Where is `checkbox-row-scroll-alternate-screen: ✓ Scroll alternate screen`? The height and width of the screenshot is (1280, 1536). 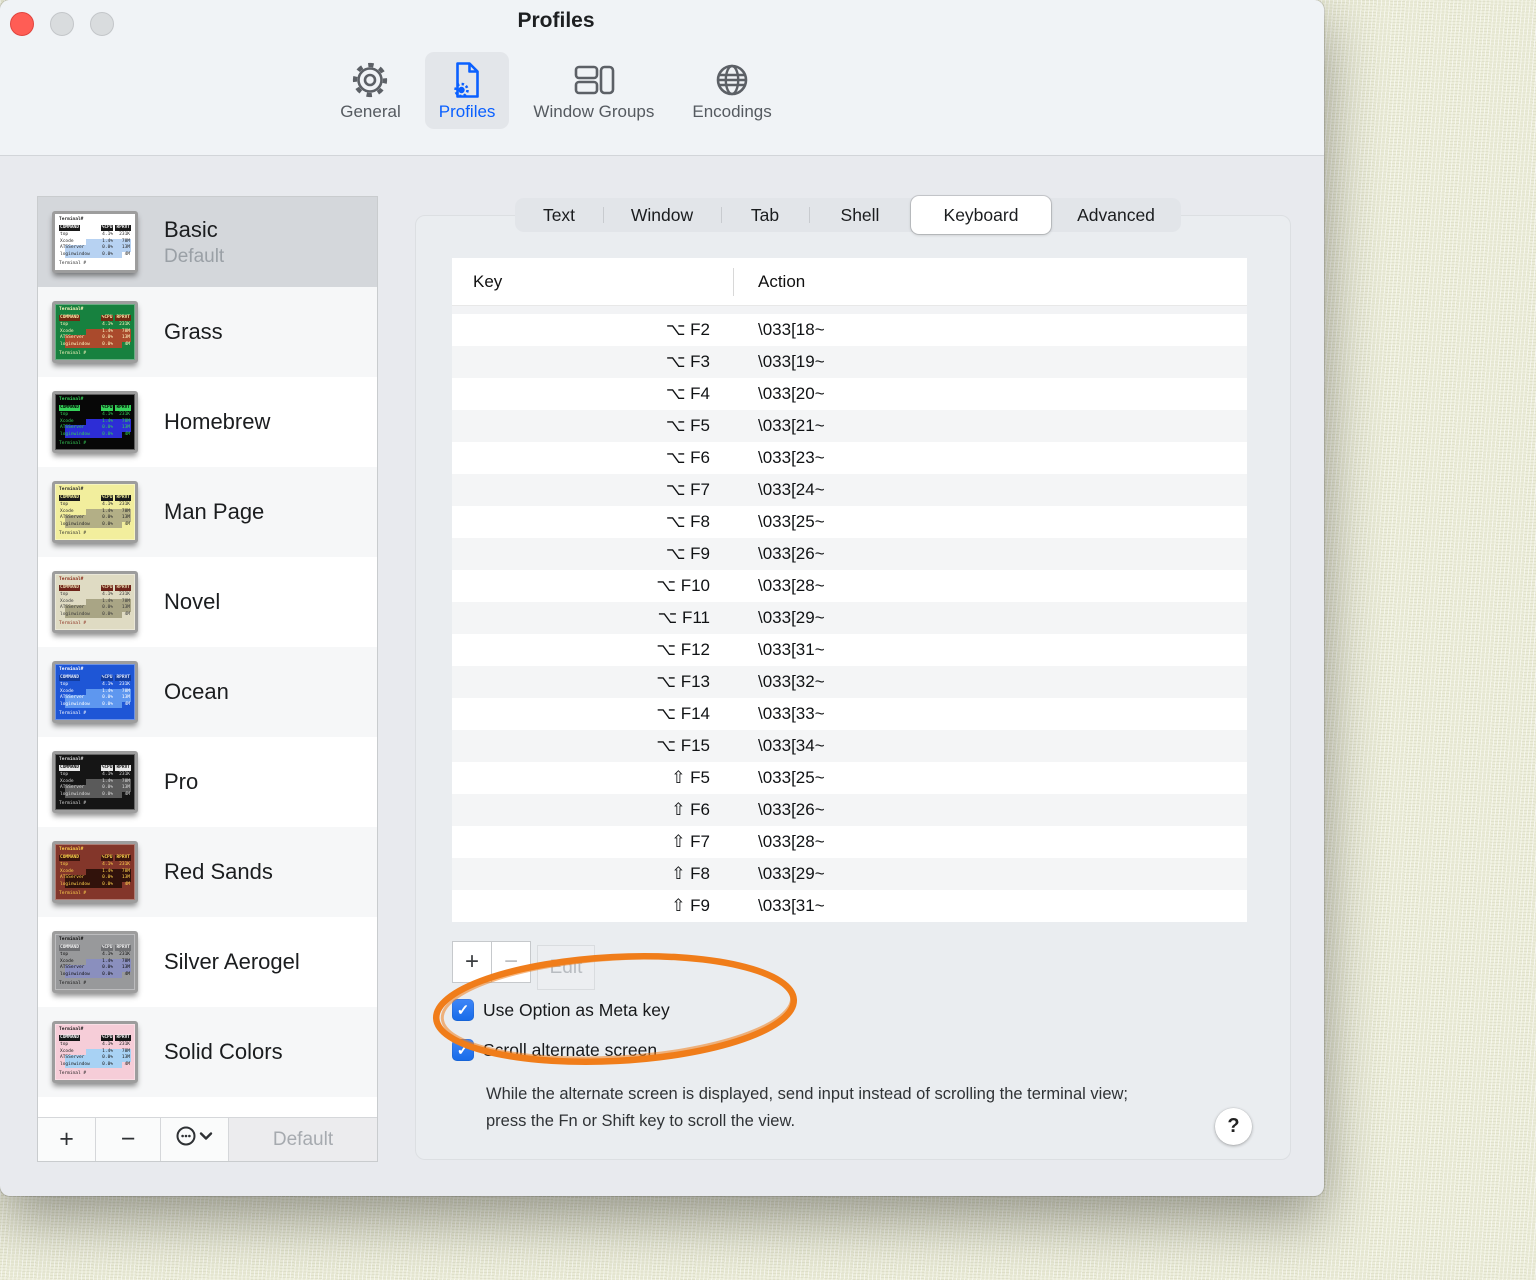
checkbox-row-scroll-alternate-screen: ✓ Scroll alternate screen is located at coordinates (554, 1050).